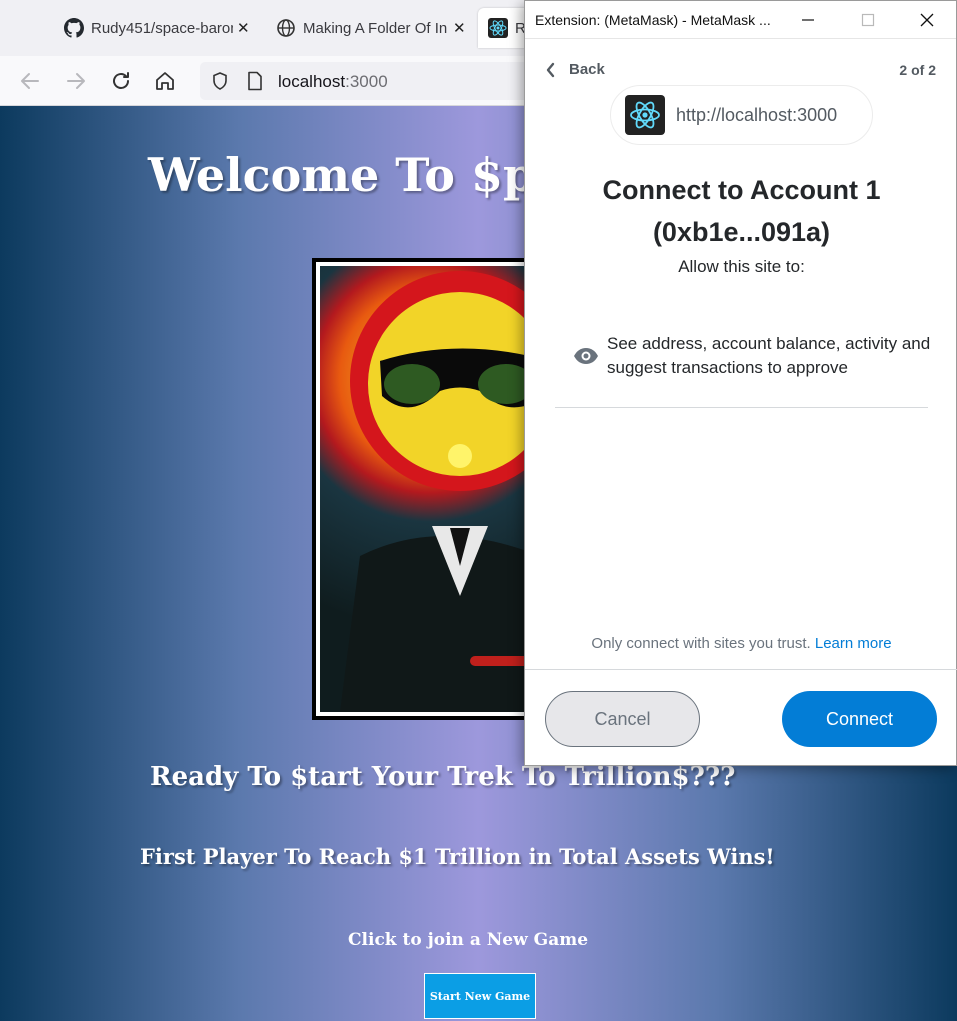 This screenshot has height=1021, width=957. I want to click on page-icon, so click(255, 81).